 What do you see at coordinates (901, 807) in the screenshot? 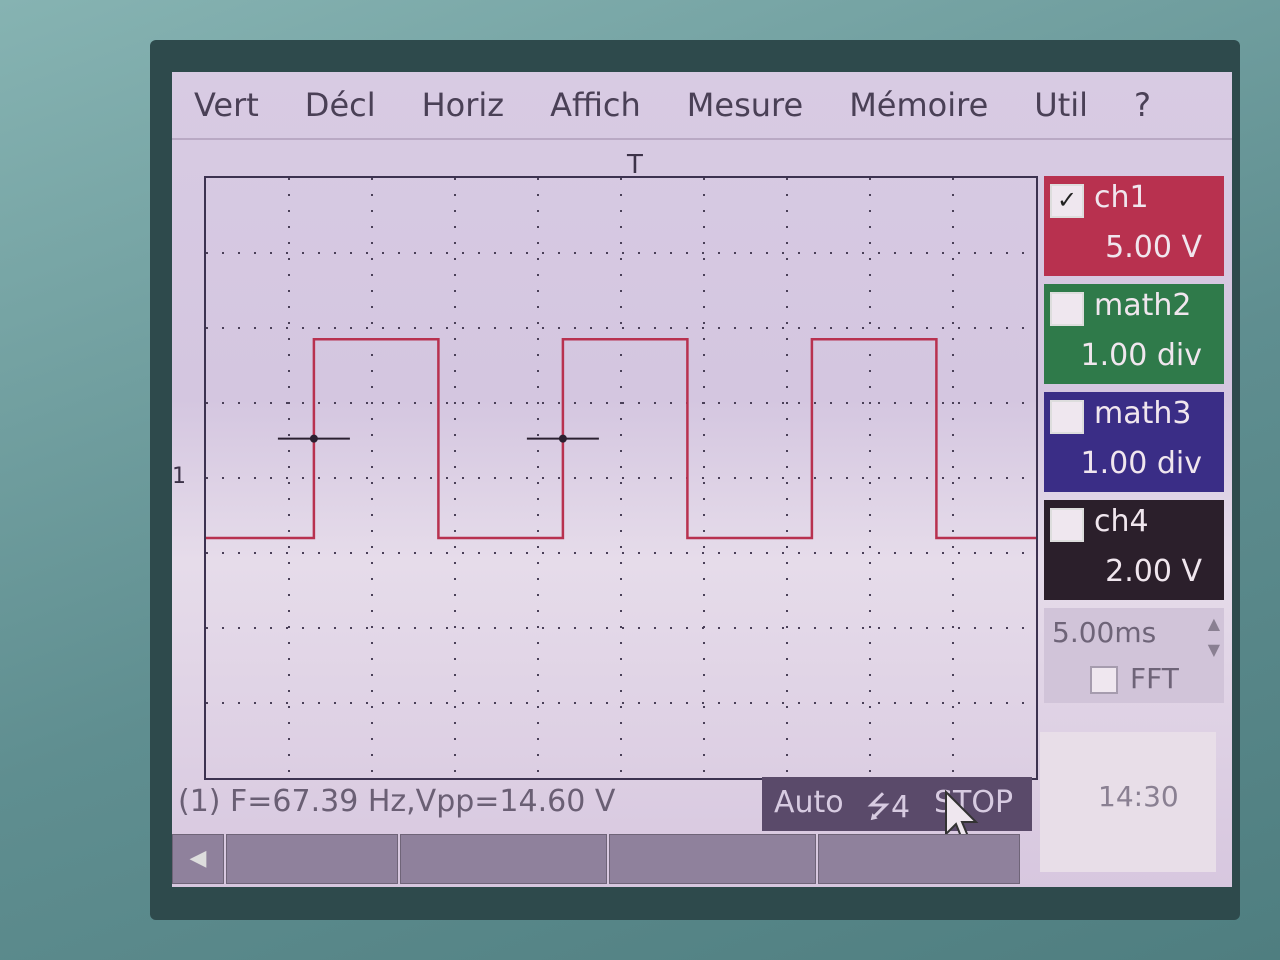
I see `trigger-source-label: 4` at bounding box center [901, 807].